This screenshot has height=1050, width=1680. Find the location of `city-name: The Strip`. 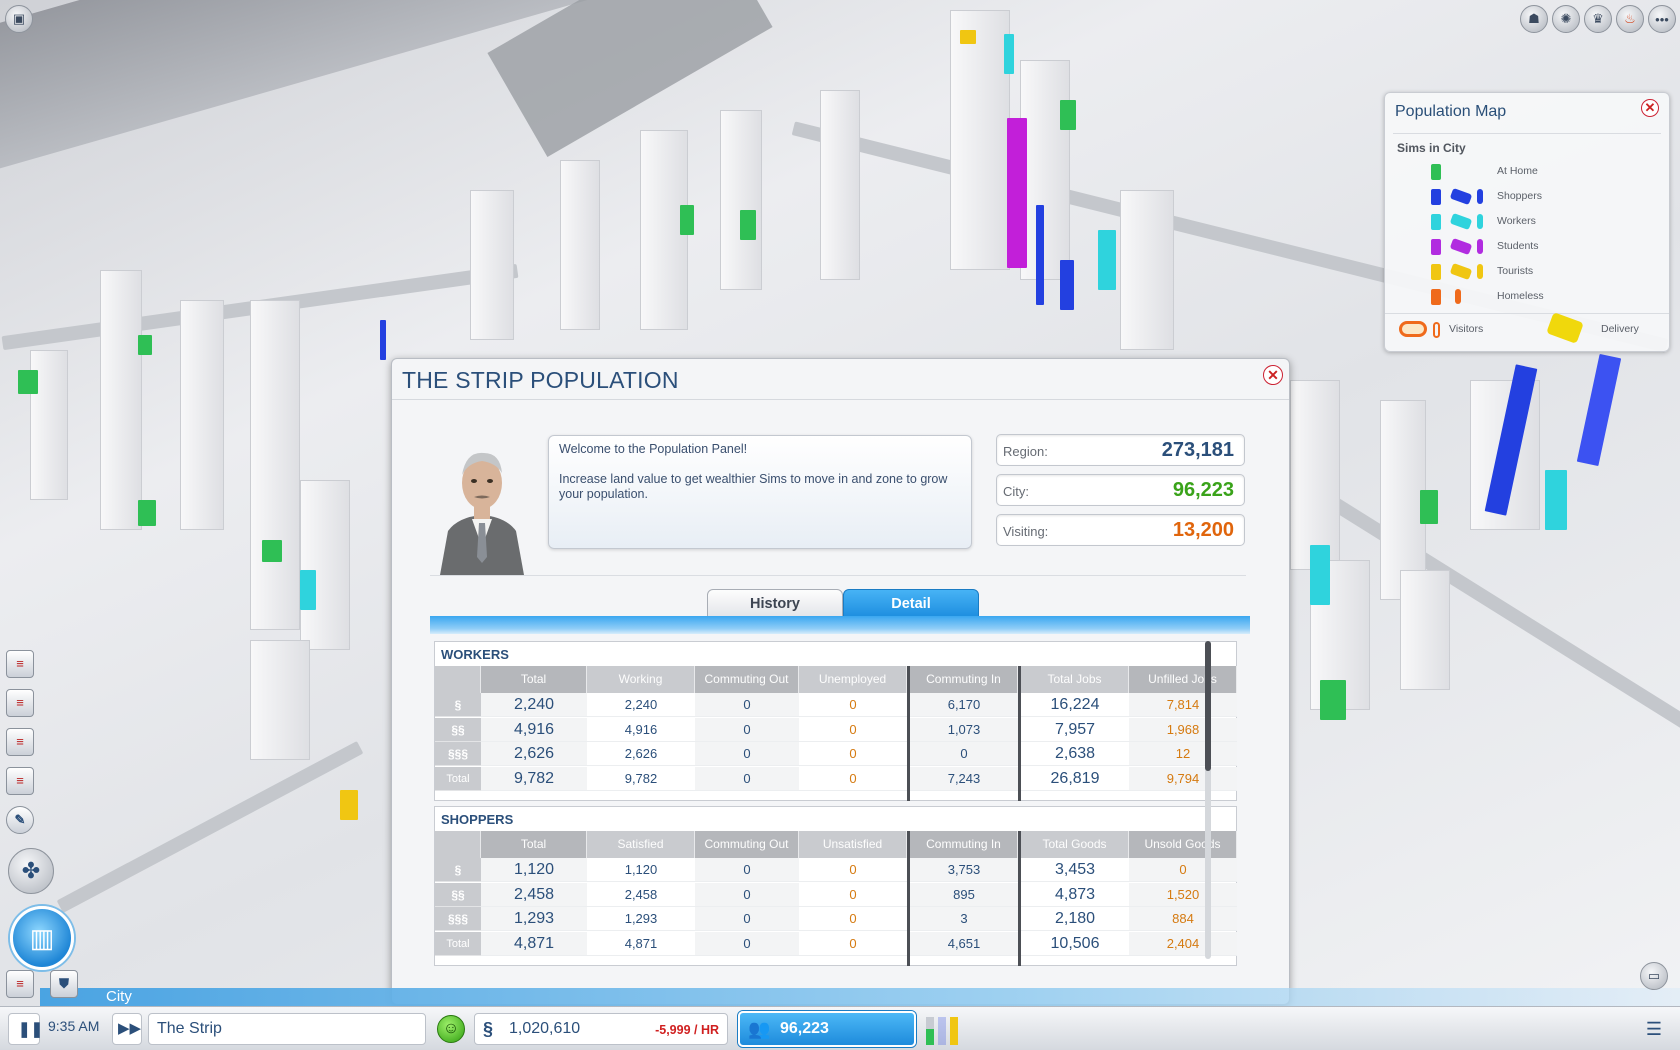

city-name: The Strip is located at coordinates (189, 1028).